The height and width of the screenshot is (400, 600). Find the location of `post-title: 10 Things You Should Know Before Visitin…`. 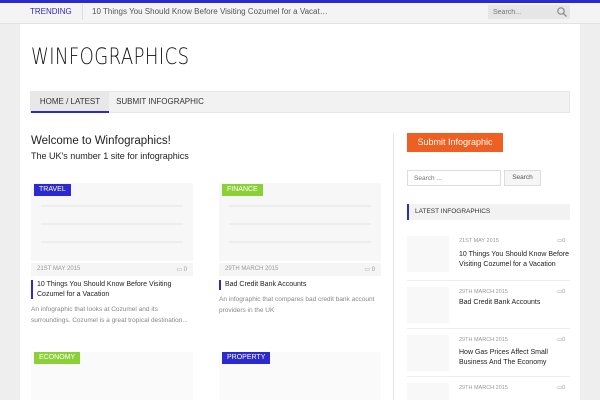

post-title: 10 Things You Should Know Before Visitin… is located at coordinates (111, 289).